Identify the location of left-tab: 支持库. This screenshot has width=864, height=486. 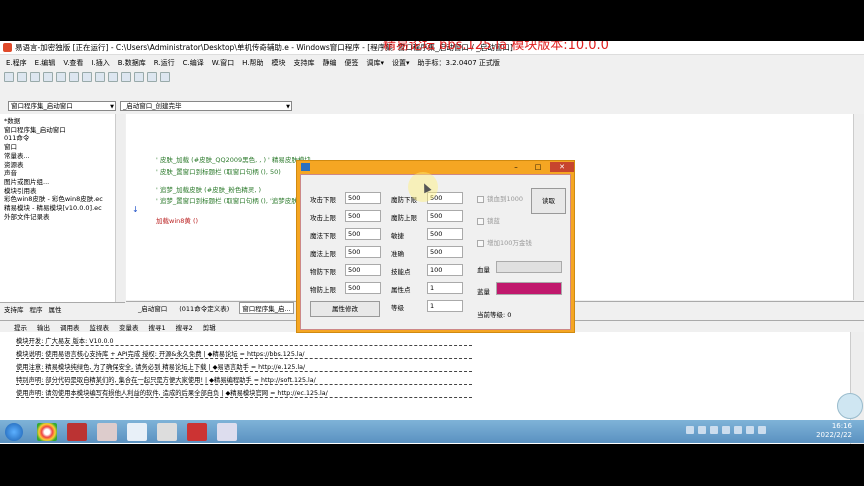
(14, 309).